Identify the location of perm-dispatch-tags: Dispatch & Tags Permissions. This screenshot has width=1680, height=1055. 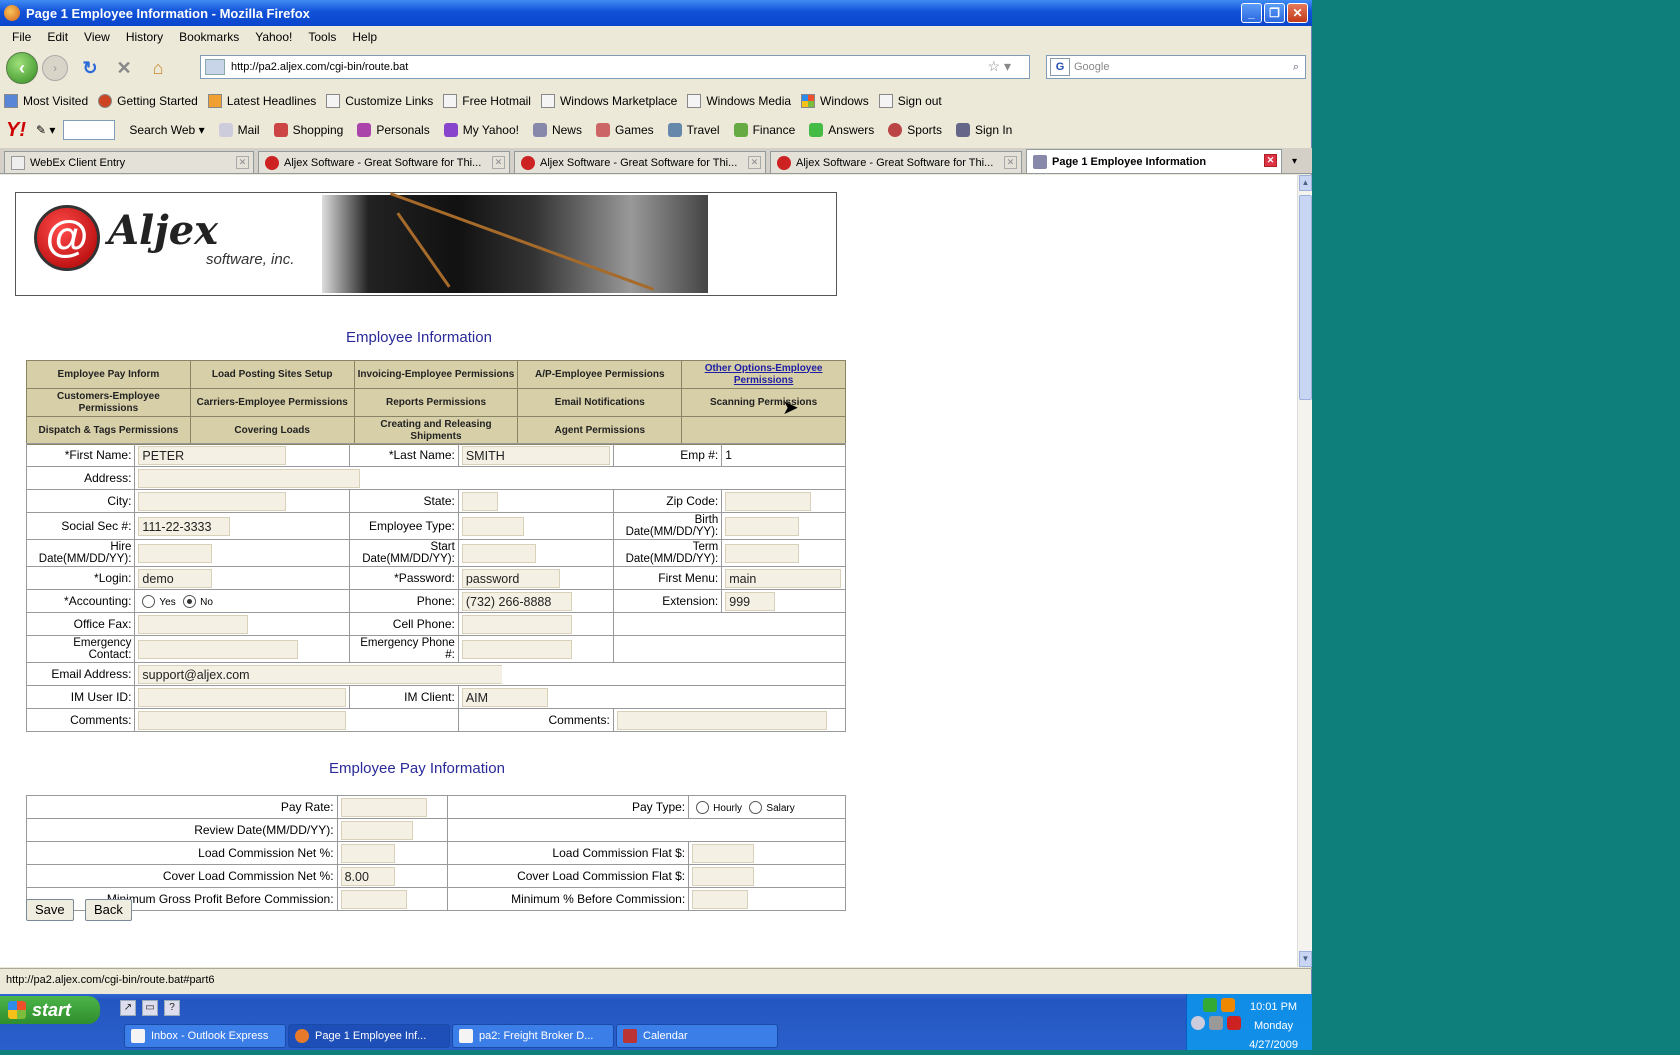
(108, 430).